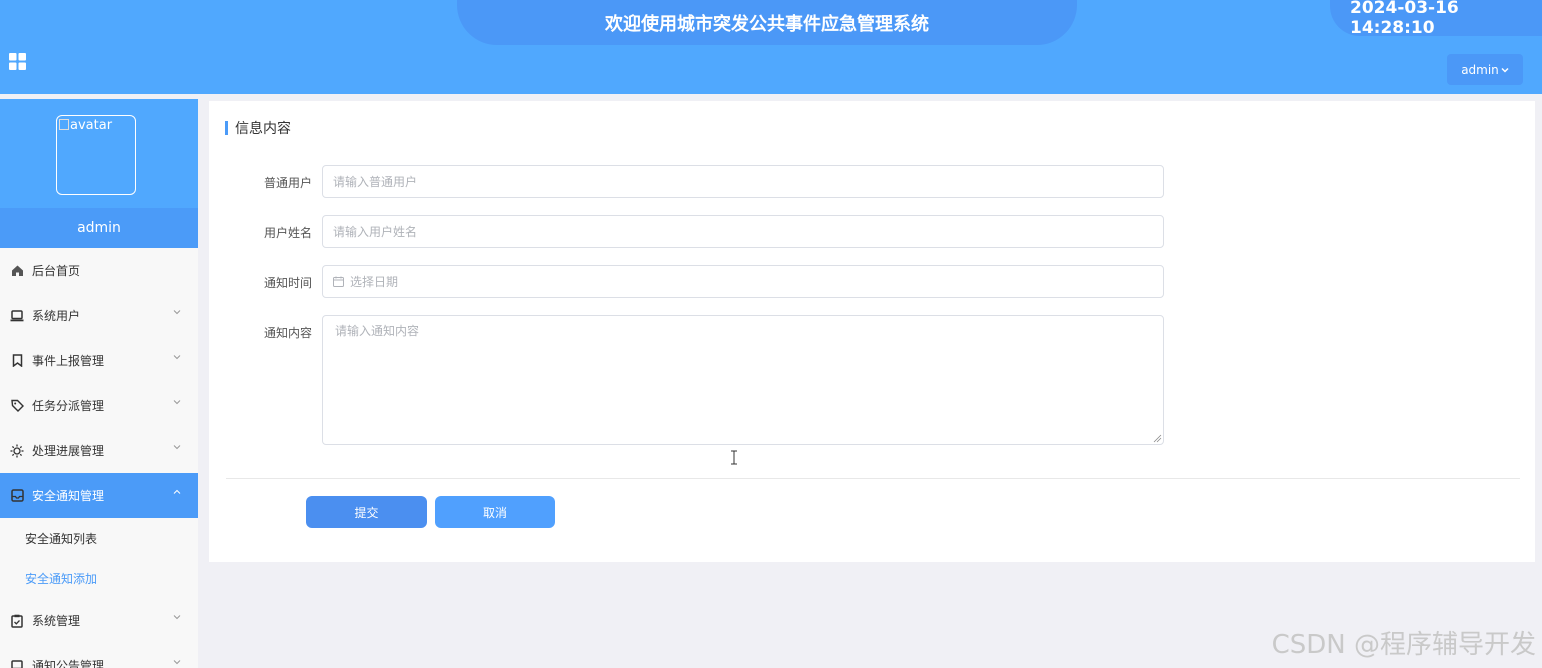 The image size is (1542, 668). I want to click on tag-icon, so click(17, 406).